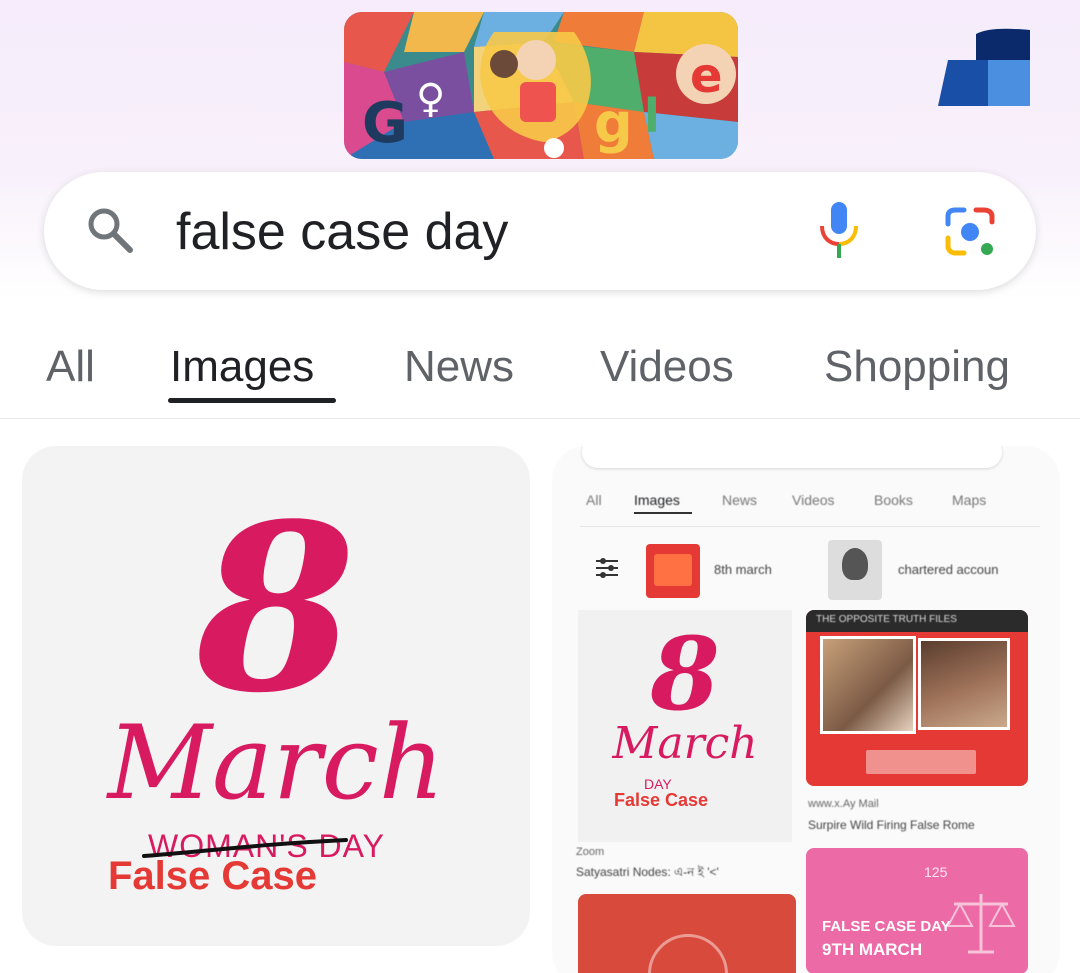 The height and width of the screenshot is (973, 1080). Describe the element at coordinates (969, 500) in the screenshot. I see `mini-tab-maps: Maps` at that location.